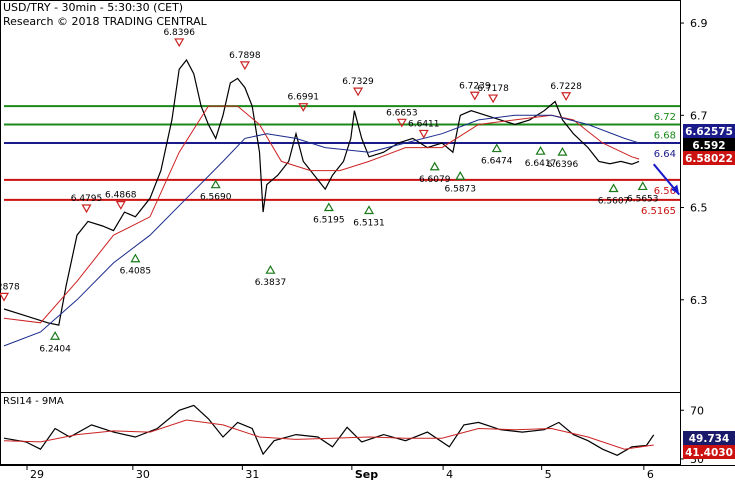  What do you see at coordinates (665, 154) in the screenshot?
I see `level-label-6.64: 6.64` at bounding box center [665, 154].